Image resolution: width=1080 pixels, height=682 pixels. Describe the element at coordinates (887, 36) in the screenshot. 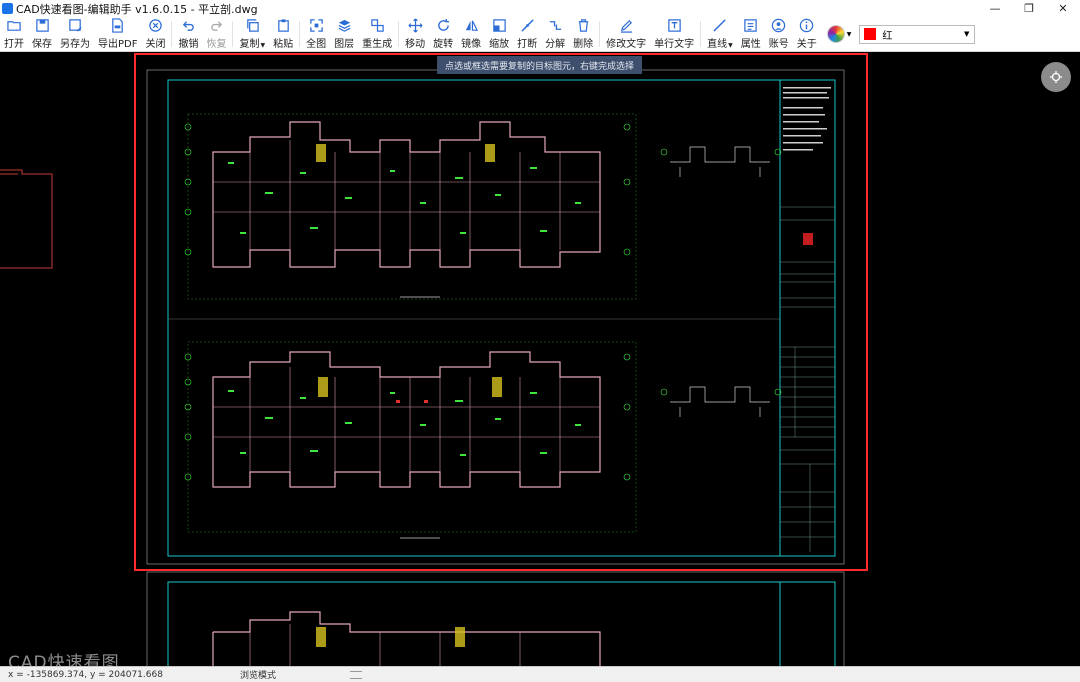

I see `color-select-value: 红` at that location.